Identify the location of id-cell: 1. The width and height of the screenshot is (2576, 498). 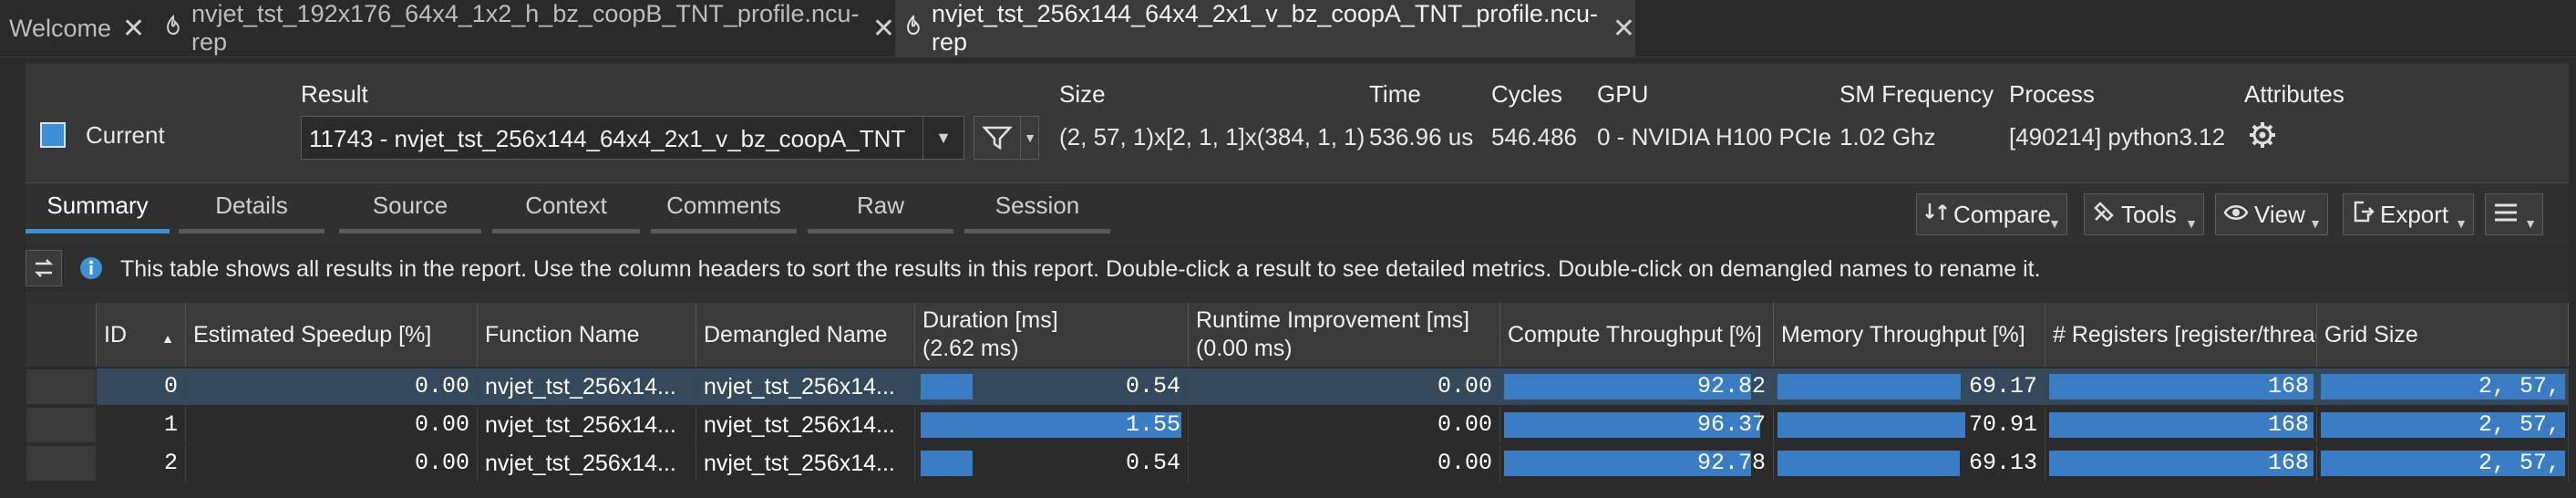
(141, 425).